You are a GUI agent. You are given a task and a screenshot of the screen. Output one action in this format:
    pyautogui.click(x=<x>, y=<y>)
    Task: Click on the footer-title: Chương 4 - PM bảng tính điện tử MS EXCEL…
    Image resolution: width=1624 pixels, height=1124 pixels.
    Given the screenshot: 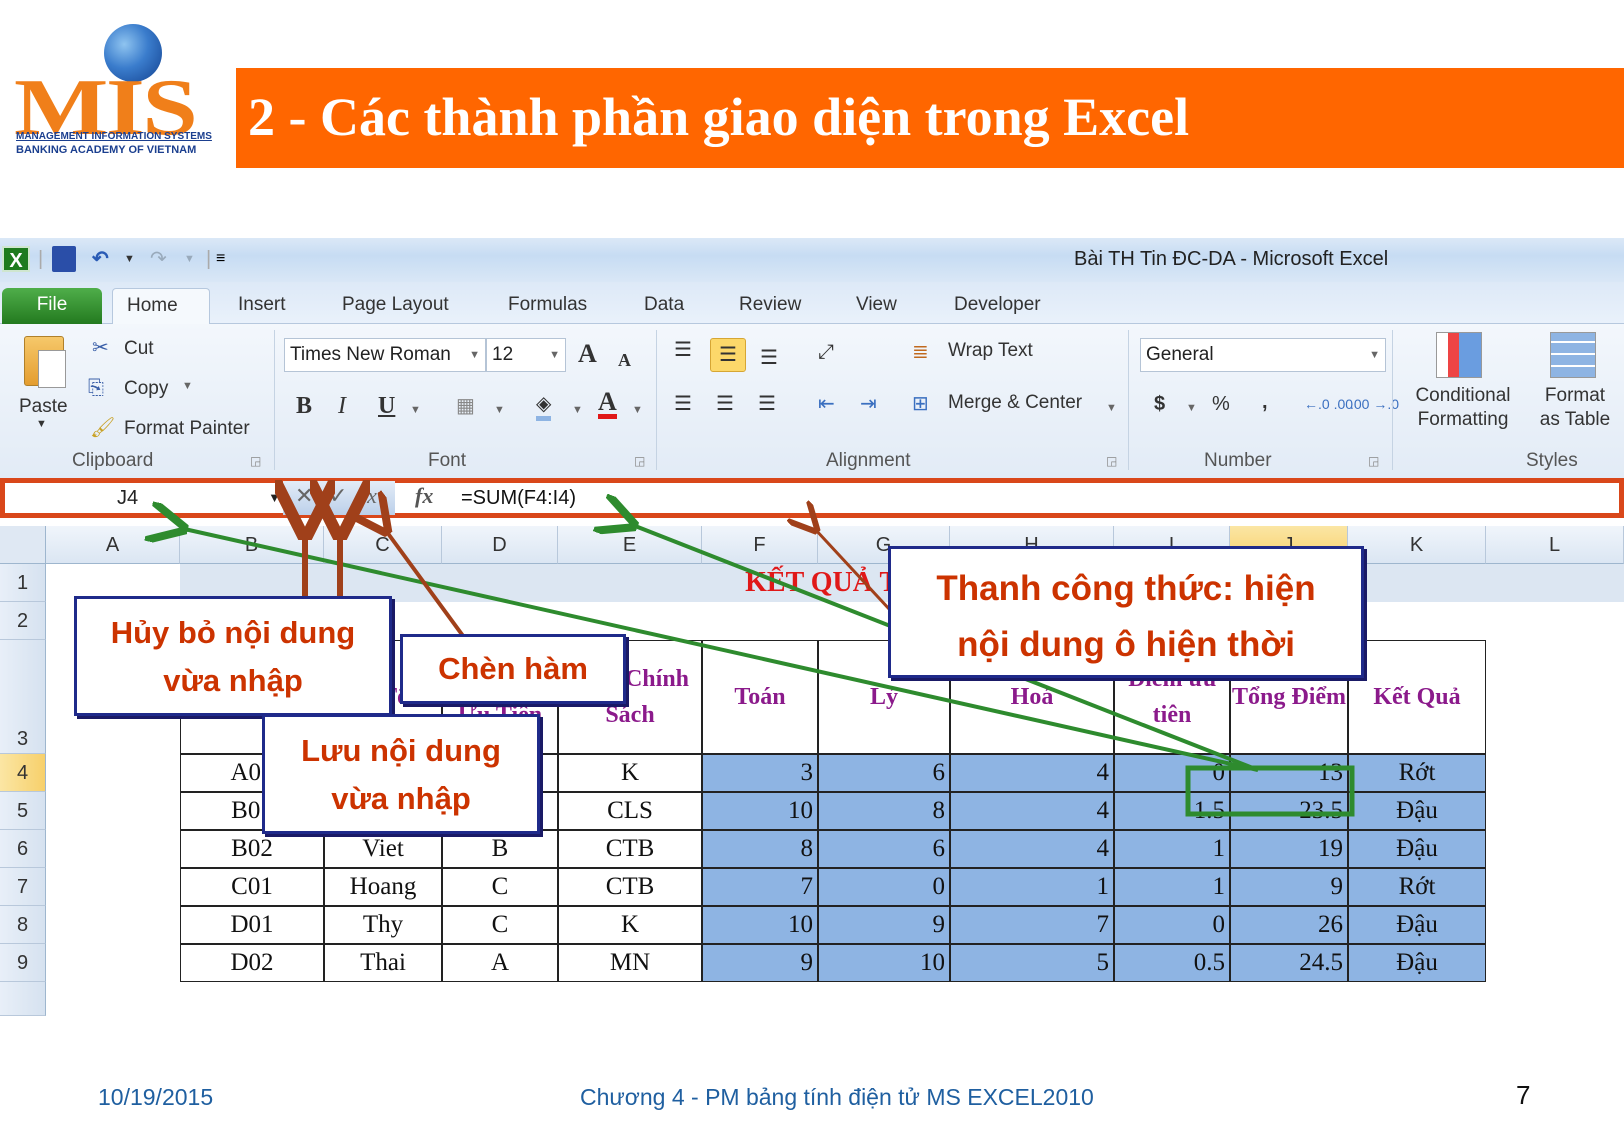 What is the action you would take?
    pyautogui.click(x=837, y=1097)
    